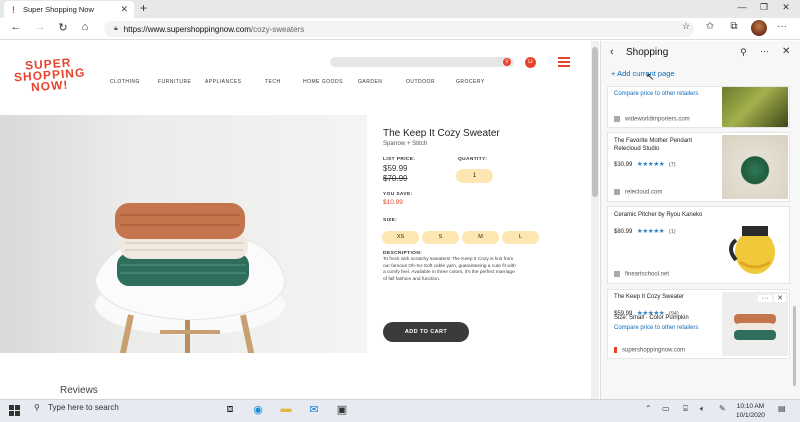 The image size is (800, 422). What do you see at coordinates (63, 27) in the screenshot?
I see `refresh-icon: ↻` at bounding box center [63, 27].